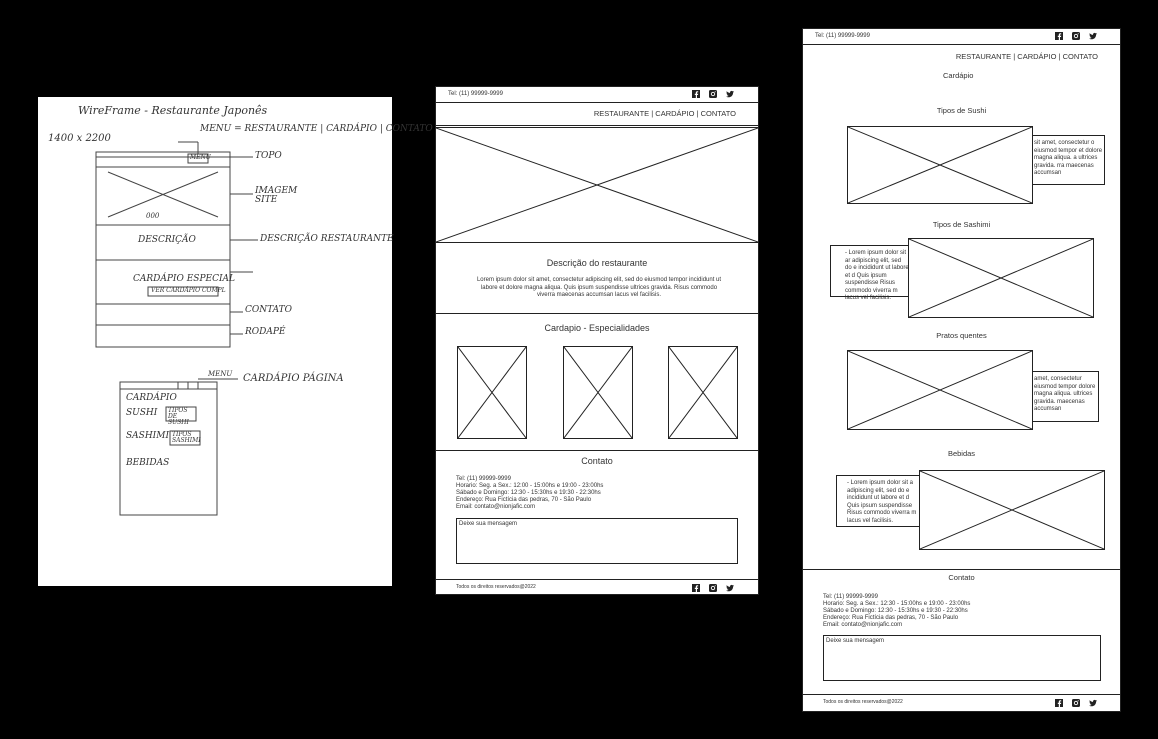  I want to click on sketch-size: 1400 x 2200, so click(79, 138).